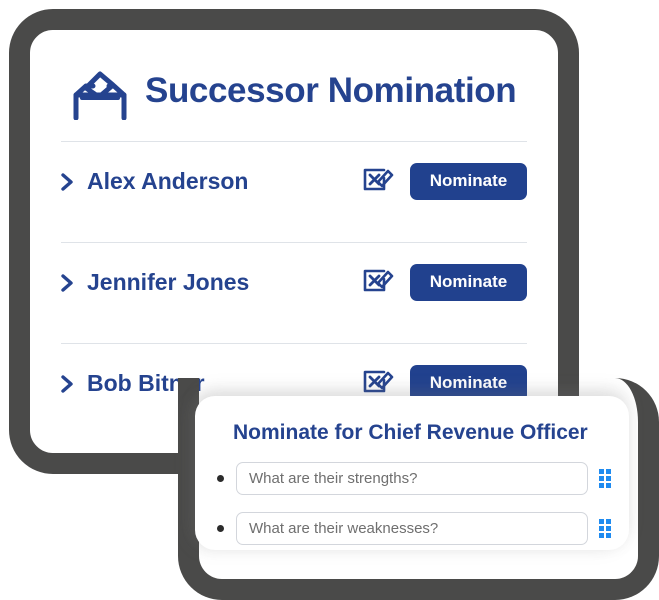  I want to click on card-header: Successor Nomination, so click(294, 75).